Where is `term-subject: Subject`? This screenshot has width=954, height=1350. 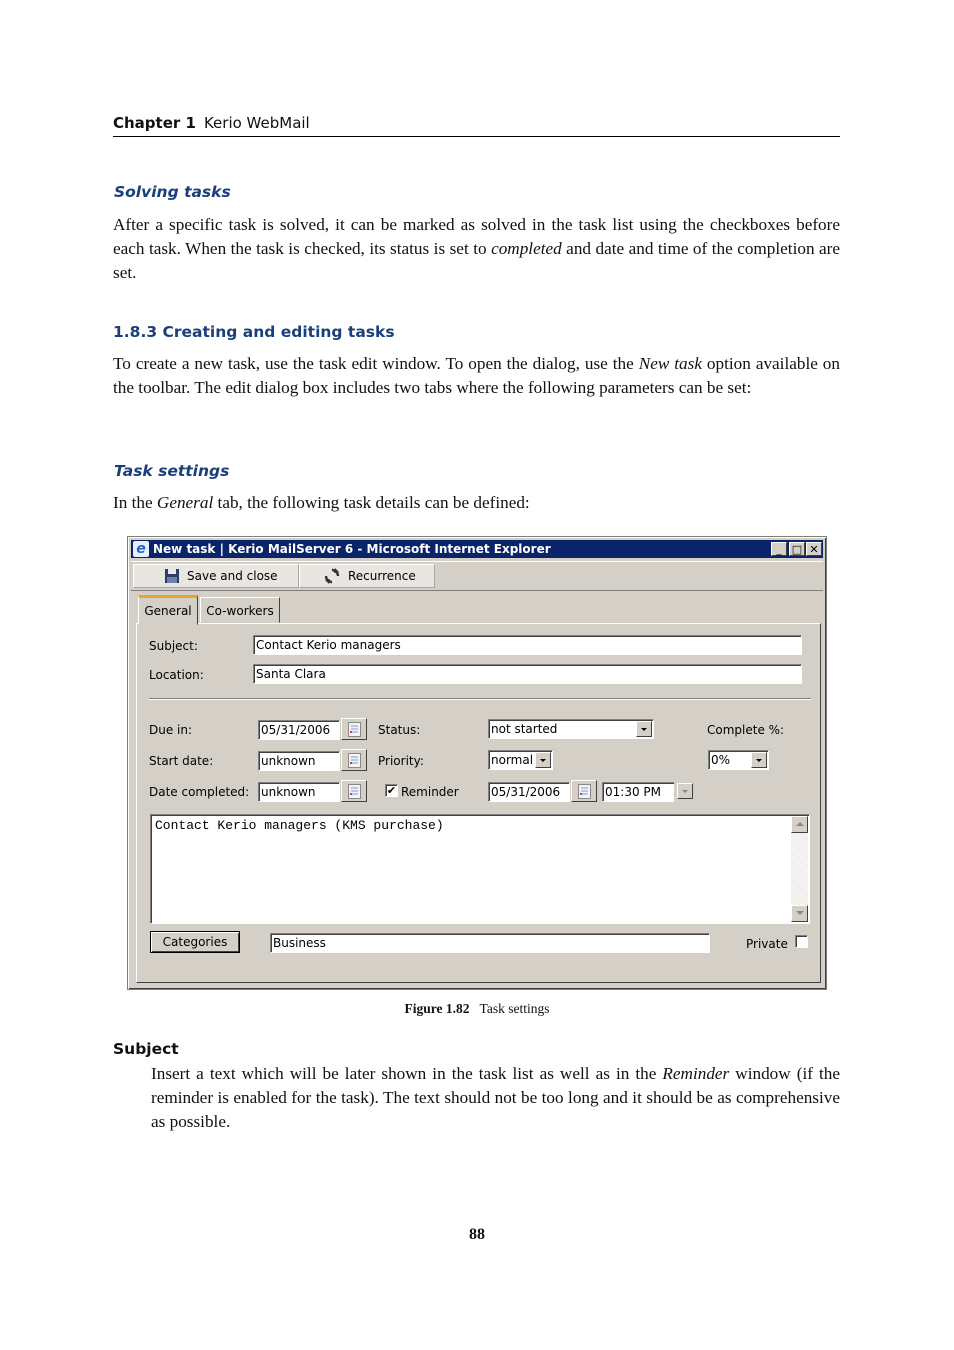 term-subject: Subject is located at coordinates (146, 1049).